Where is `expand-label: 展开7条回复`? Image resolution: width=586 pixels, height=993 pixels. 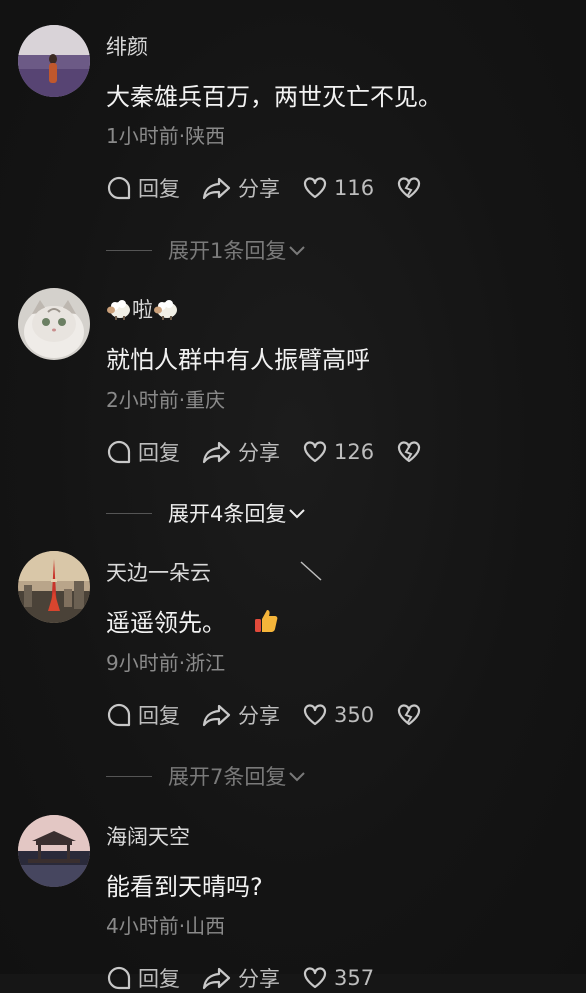 expand-label: 展开7条回复 is located at coordinates (227, 777).